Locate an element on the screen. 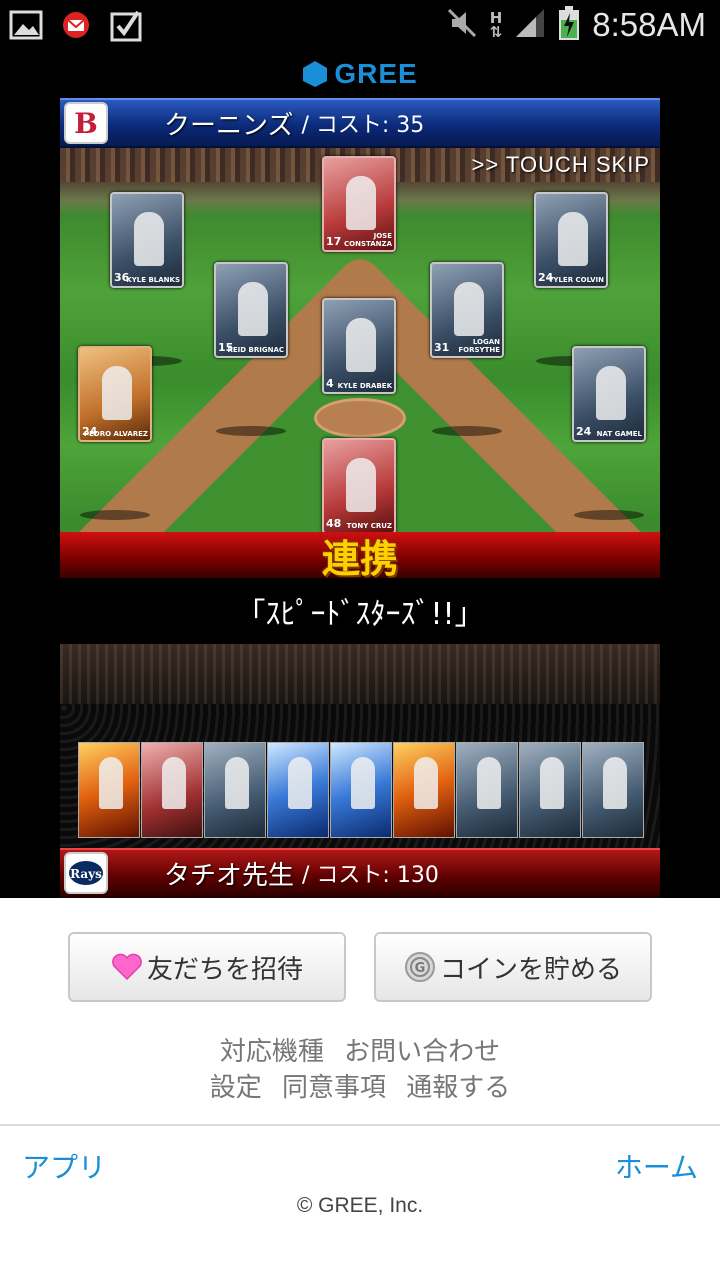 The image size is (720, 1280). bottom-team-cost: / コスト: 130 is located at coordinates (370, 875).